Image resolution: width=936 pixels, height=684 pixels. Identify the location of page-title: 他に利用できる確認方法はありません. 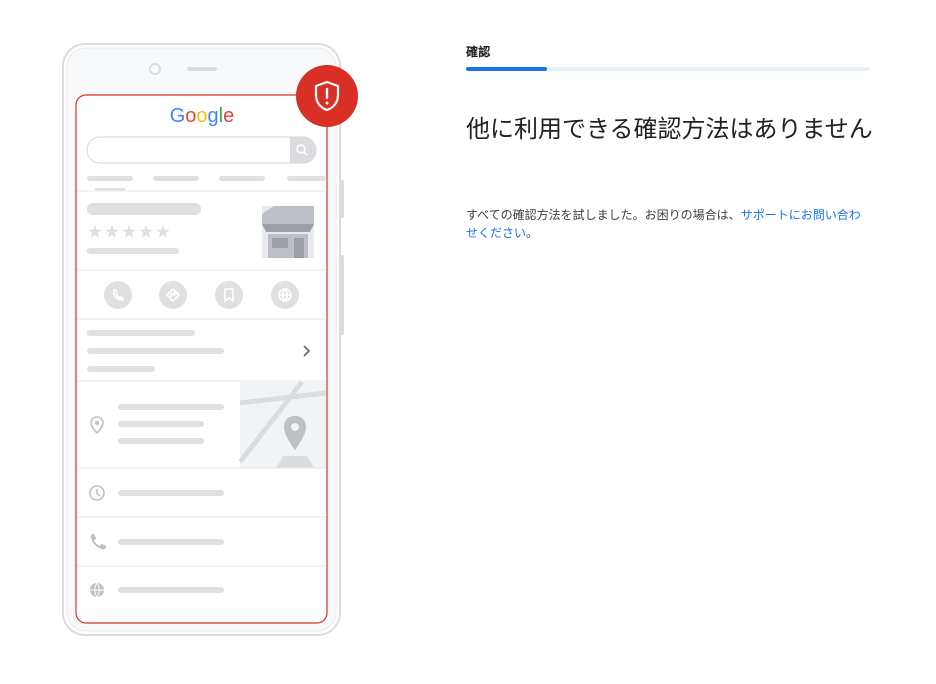
(669, 129).